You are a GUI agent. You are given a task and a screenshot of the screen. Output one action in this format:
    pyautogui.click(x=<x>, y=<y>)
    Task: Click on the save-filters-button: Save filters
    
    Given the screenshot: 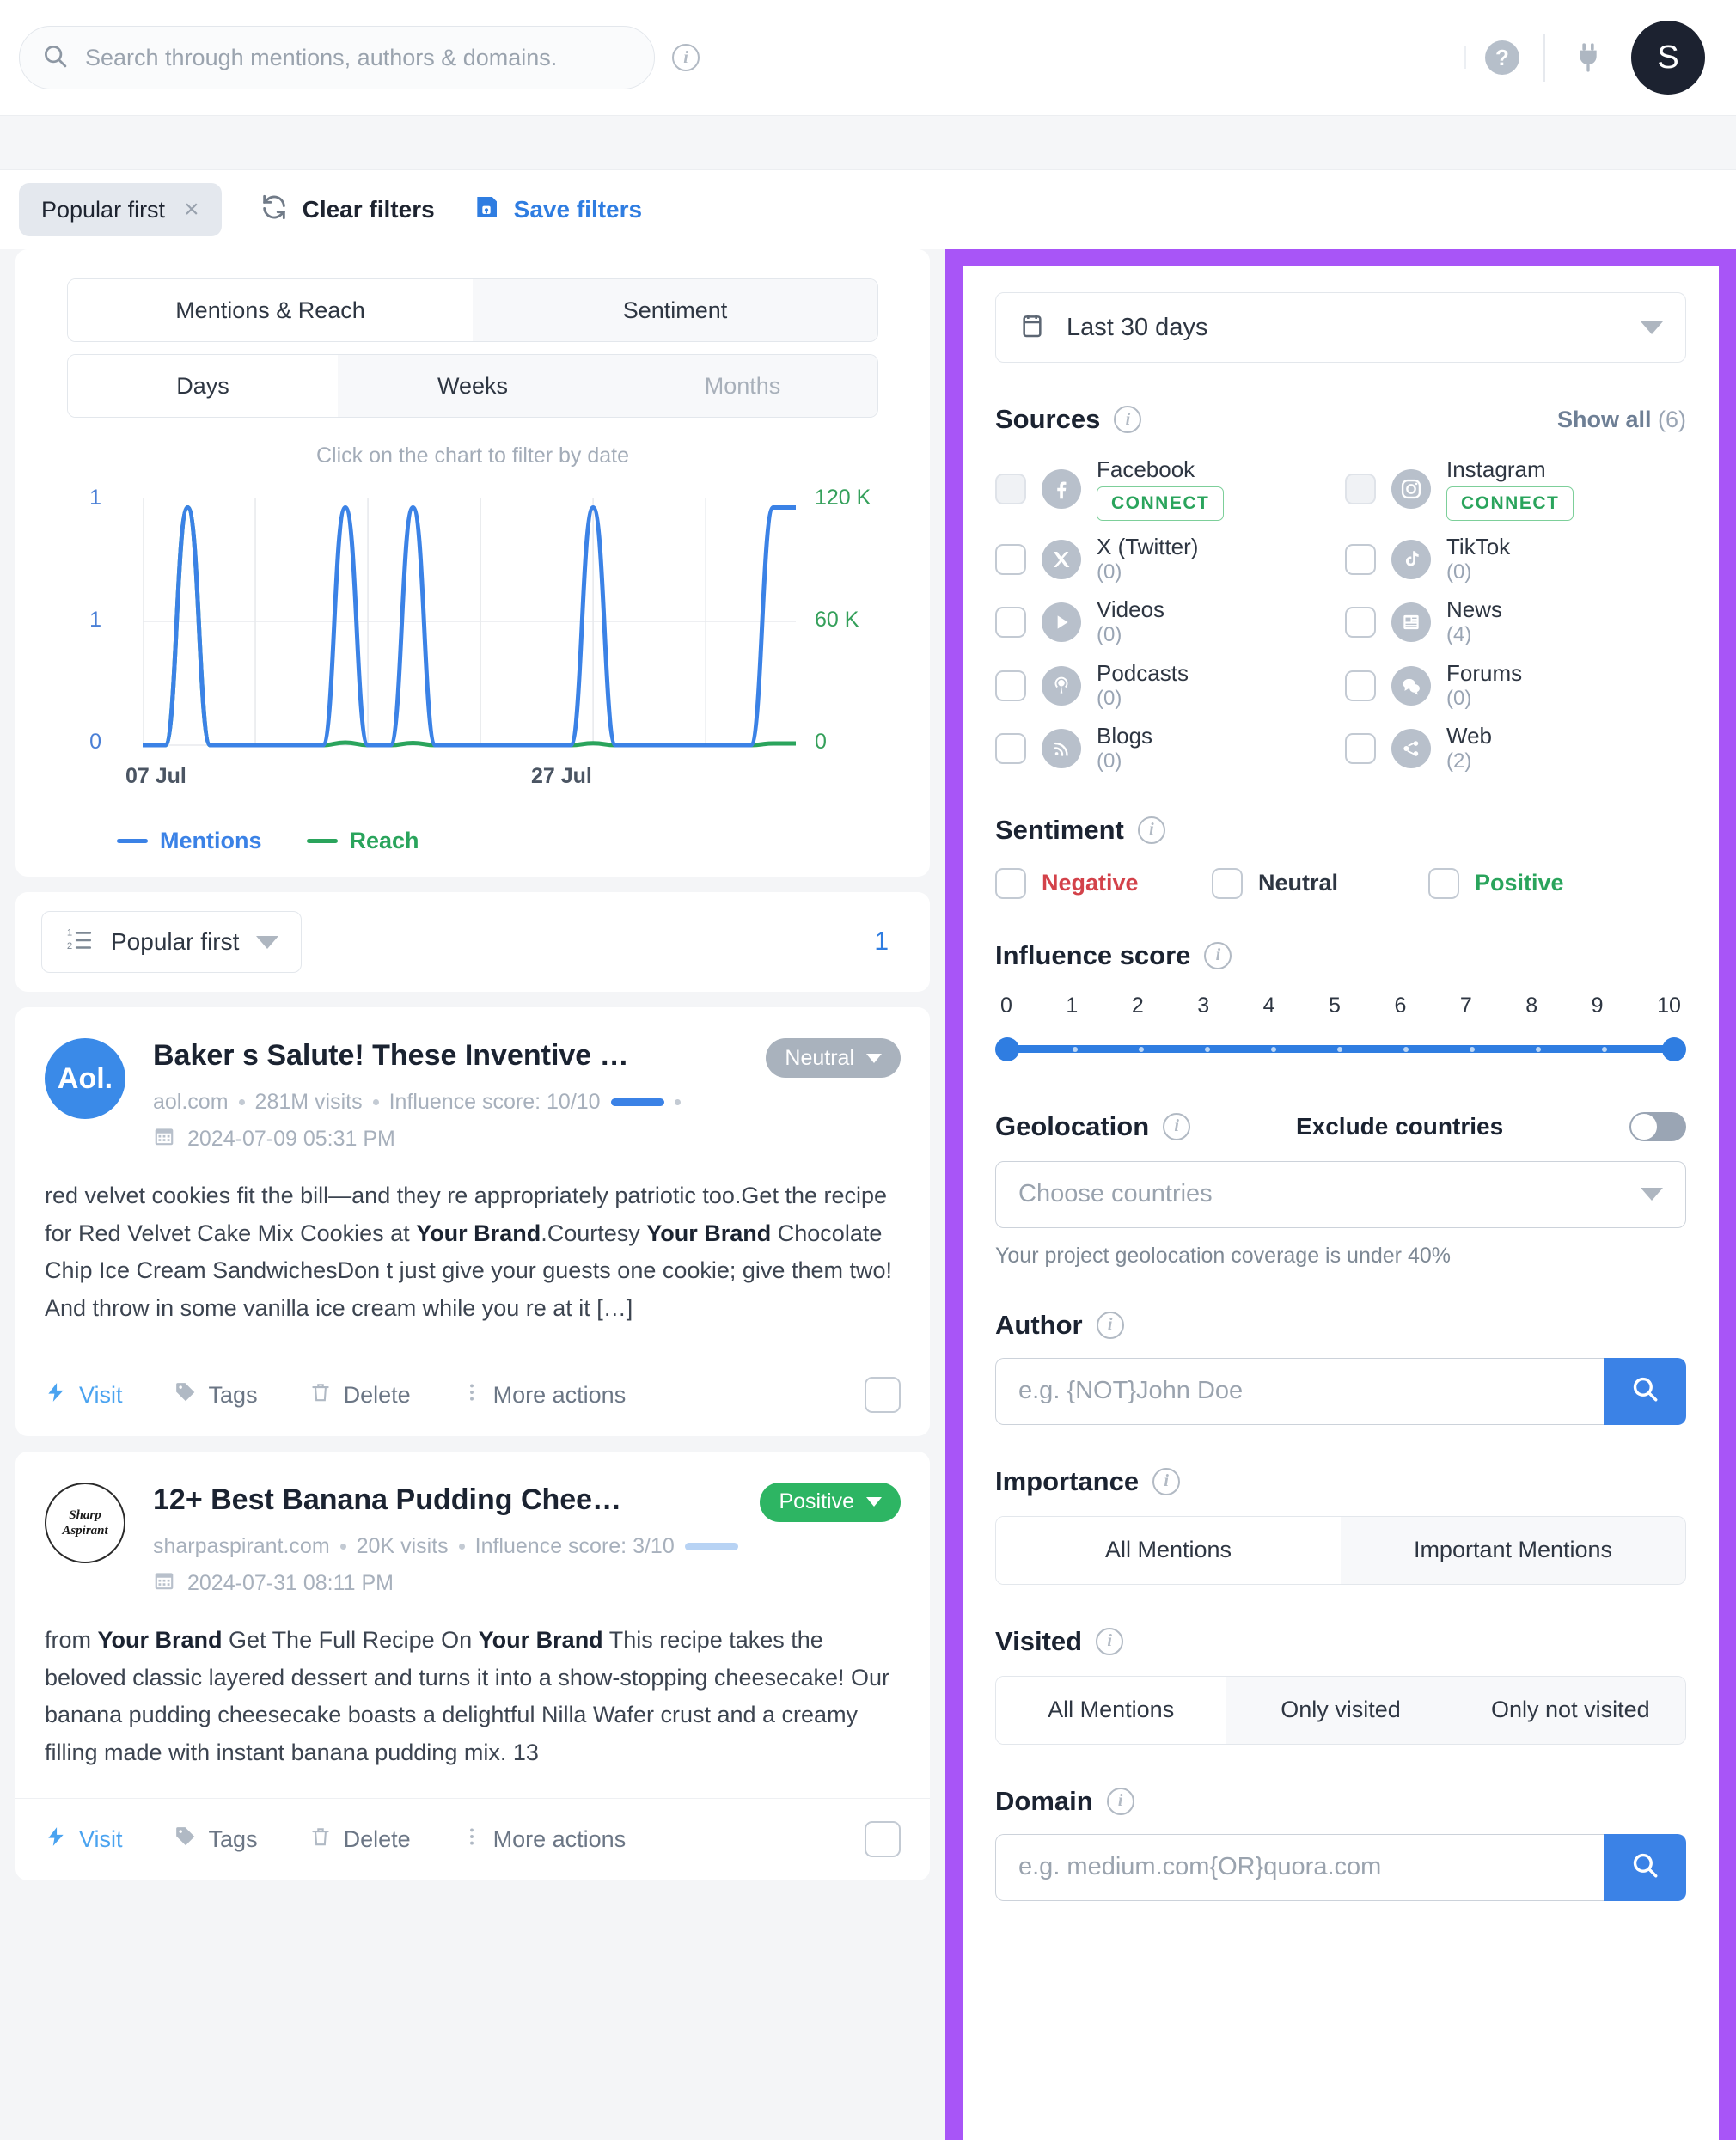 What is the action you would take?
    pyautogui.click(x=557, y=210)
    